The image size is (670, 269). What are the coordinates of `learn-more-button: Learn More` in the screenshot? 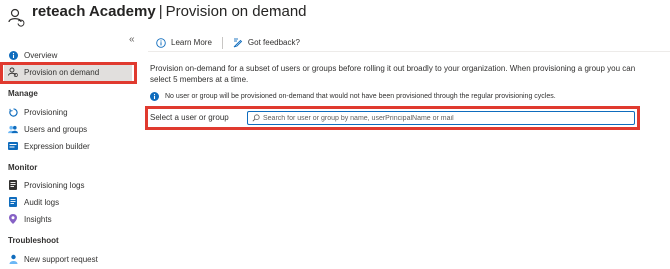 It's located at (184, 43).